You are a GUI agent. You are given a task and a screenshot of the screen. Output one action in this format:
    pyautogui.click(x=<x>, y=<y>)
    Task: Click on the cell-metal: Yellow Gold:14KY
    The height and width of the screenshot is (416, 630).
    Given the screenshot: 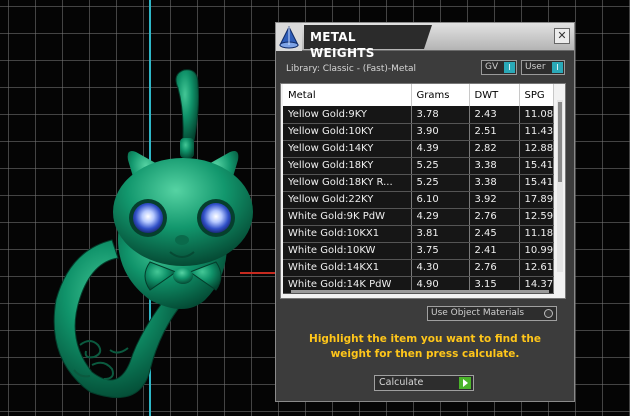 What is the action you would take?
    pyautogui.click(x=347, y=149)
    